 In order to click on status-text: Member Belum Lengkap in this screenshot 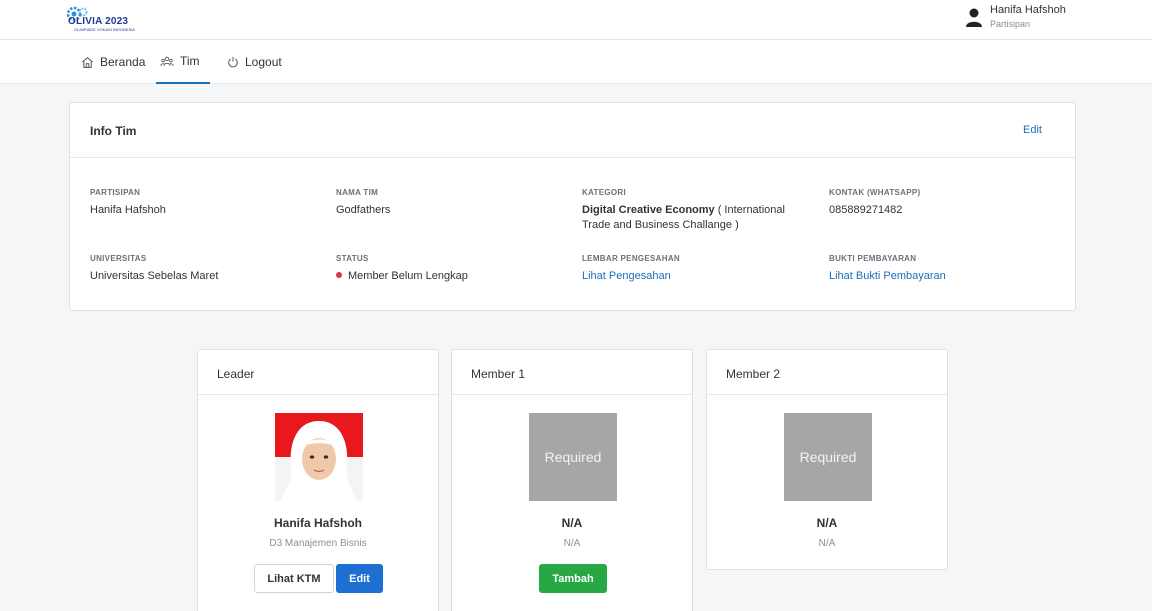, I will do `click(408, 276)`.